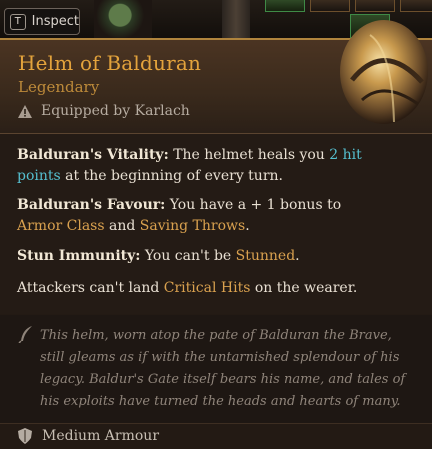 Image resolution: width=432 pixels, height=449 pixels. I want to click on property-text: and, so click(122, 226).